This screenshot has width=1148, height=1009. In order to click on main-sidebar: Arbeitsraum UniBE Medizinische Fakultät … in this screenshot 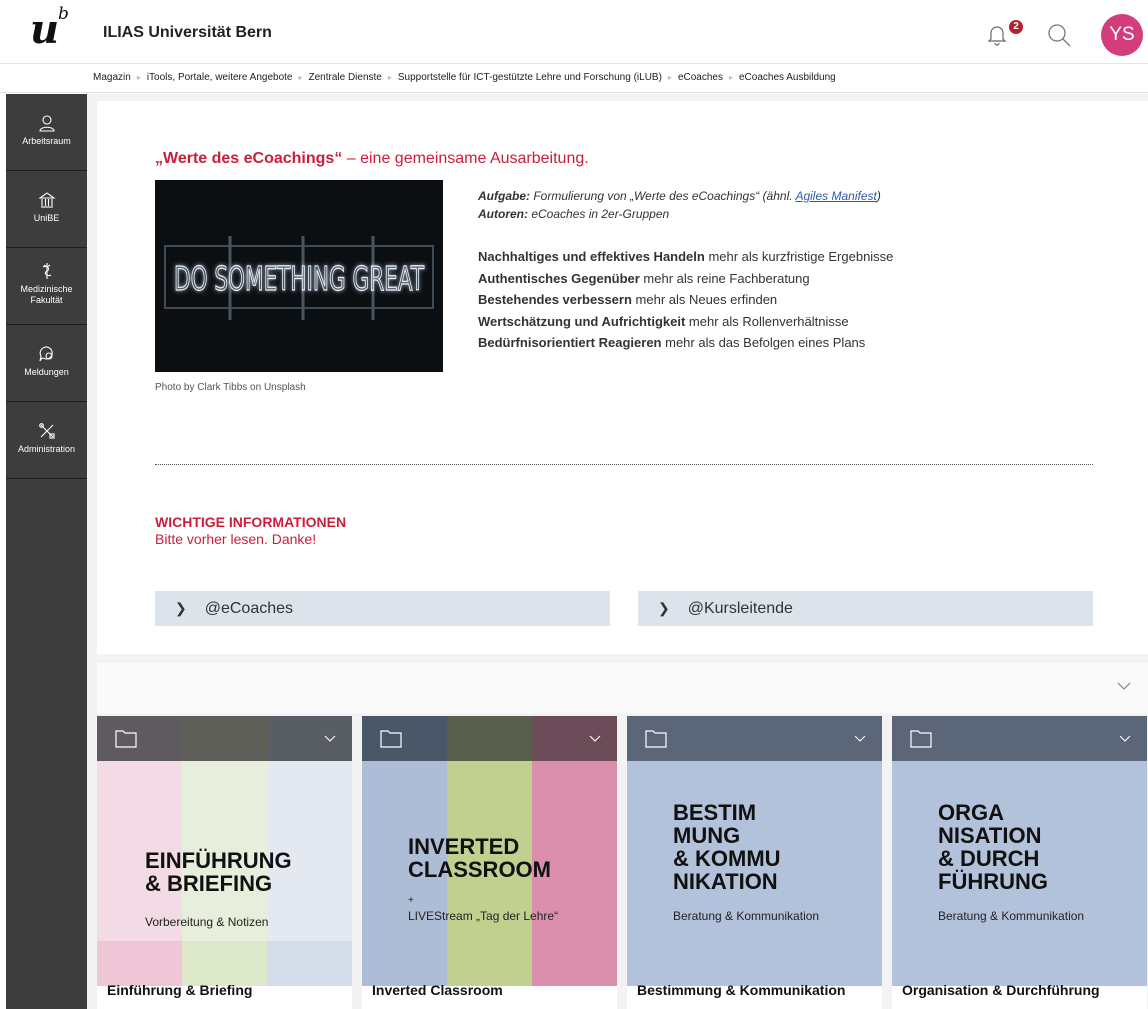, I will do `click(46, 551)`.